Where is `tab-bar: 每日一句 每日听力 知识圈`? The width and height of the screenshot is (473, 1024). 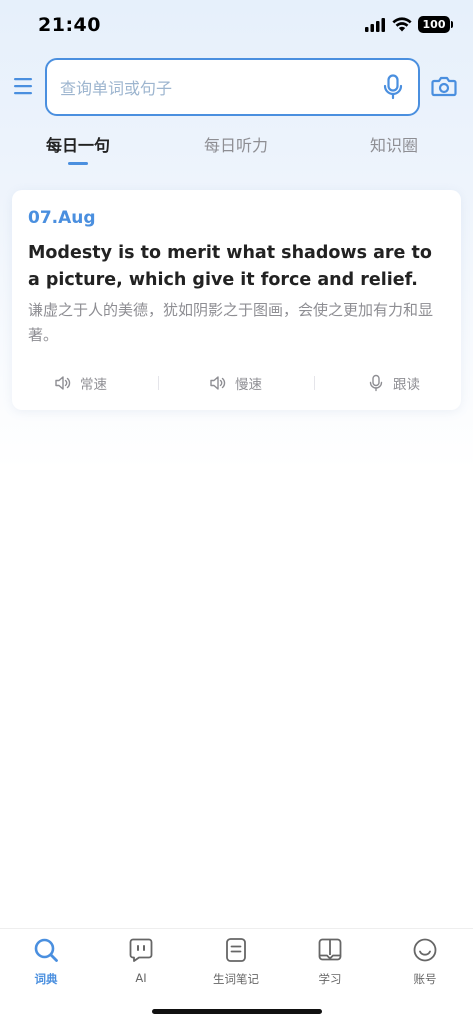
tab-bar: 每日一句 每日听力 知识圈 is located at coordinates (236, 152).